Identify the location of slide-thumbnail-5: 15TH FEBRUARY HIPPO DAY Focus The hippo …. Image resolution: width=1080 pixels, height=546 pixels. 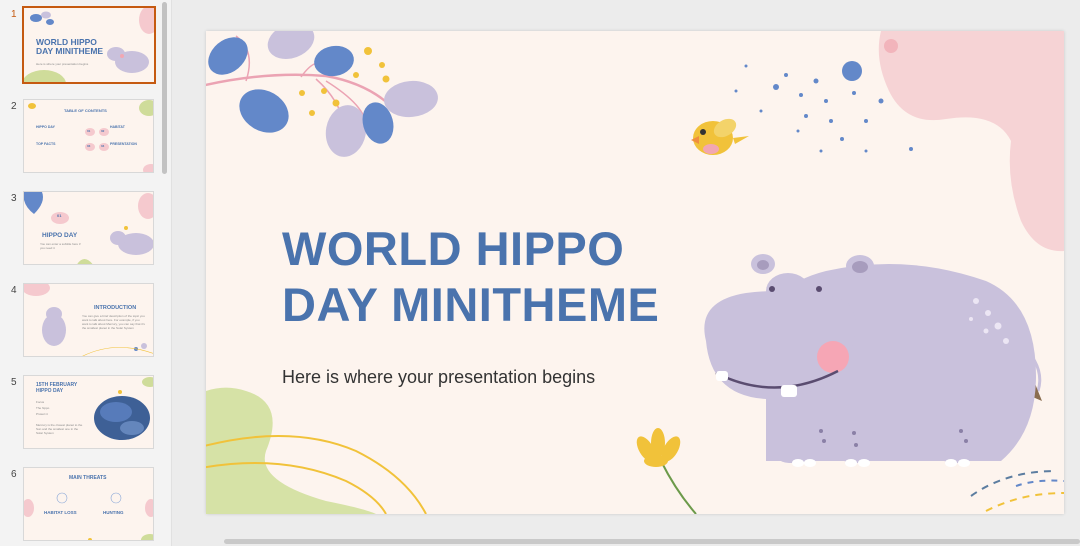
(88, 412).